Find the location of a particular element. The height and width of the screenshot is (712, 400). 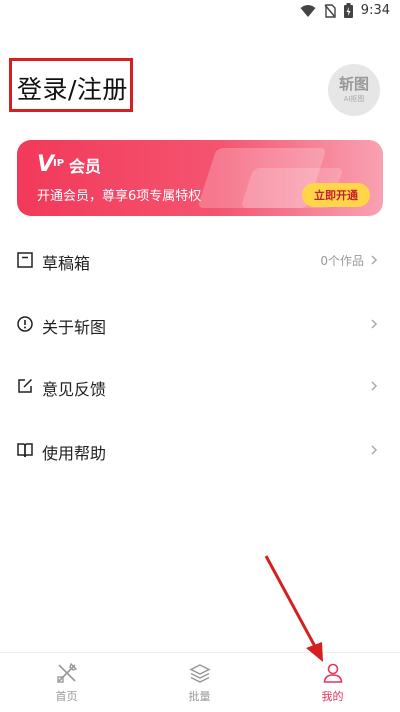

user-icon is located at coordinates (332, 673).